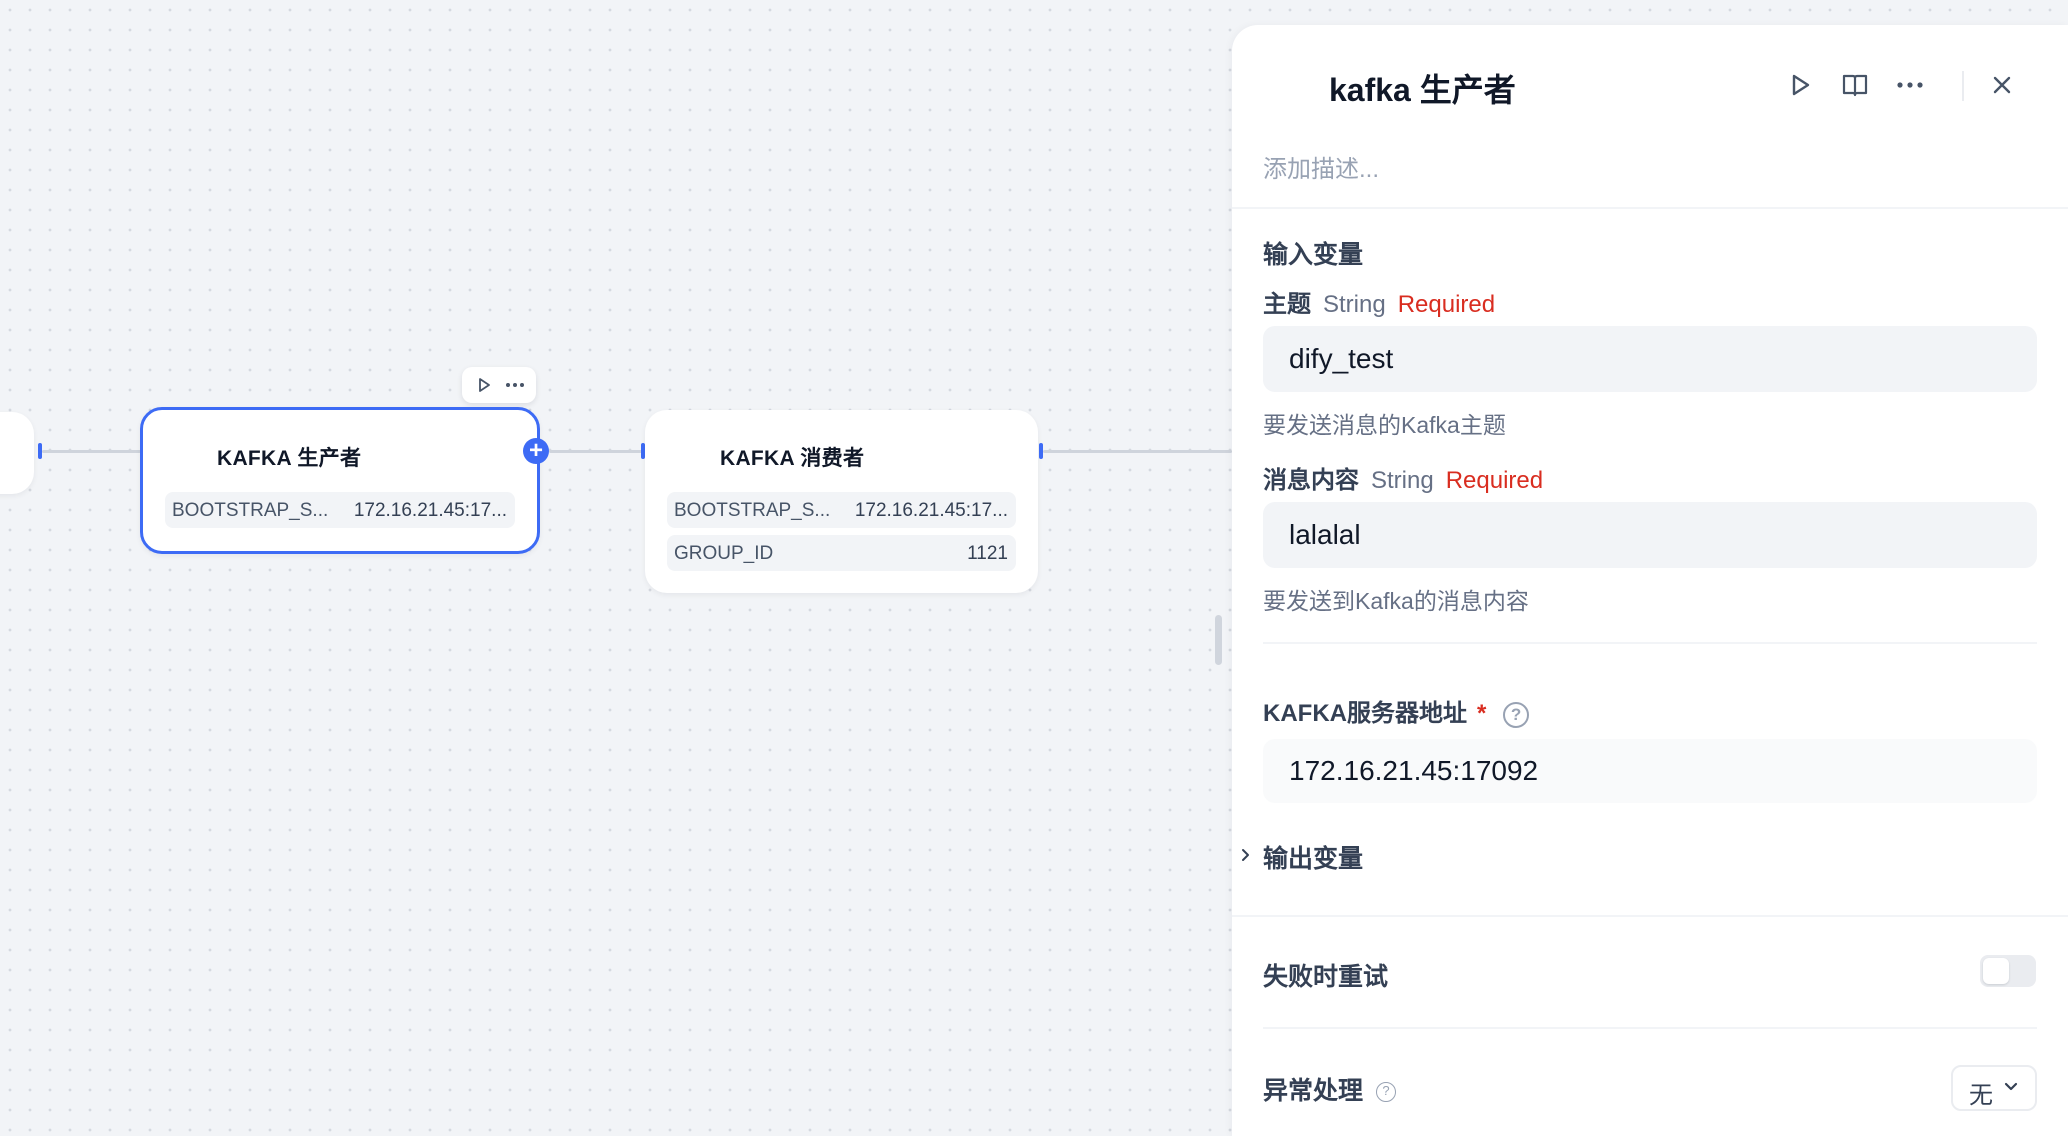 The width and height of the screenshot is (2068, 1136). I want to click on close-icon, so click(2002, 85).